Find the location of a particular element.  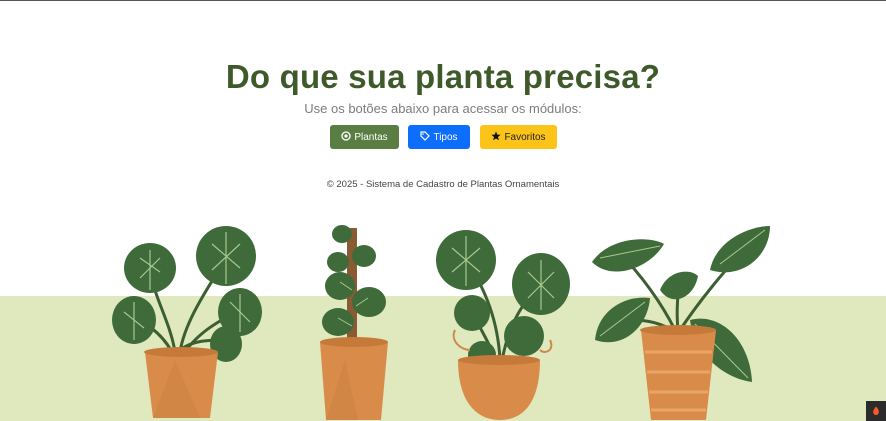

monstera-plant is located at coordinates (187, 322).